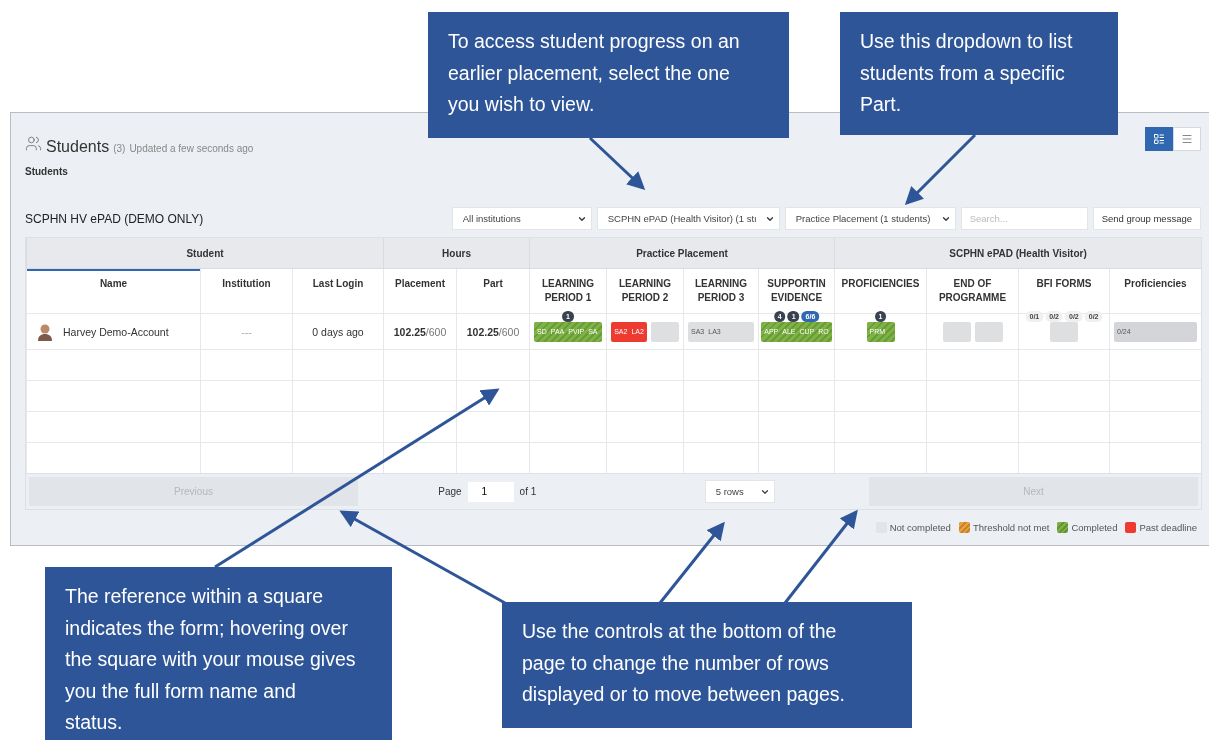 The height and width of the screenshot is (740, 1210). Describe the element at coordinates (1155, 291) in the screenshot. I see `column-header: Proficiencies` at that location.